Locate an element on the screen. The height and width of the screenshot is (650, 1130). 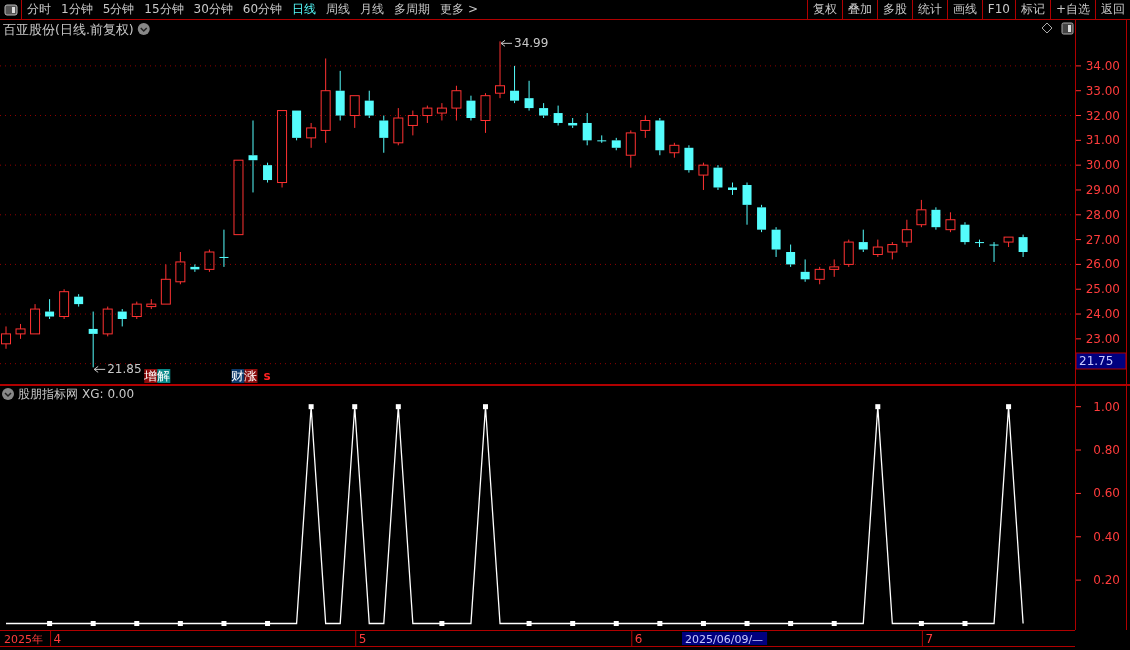
toolbar-button: +自选 is located at coordinates (1072, 9).